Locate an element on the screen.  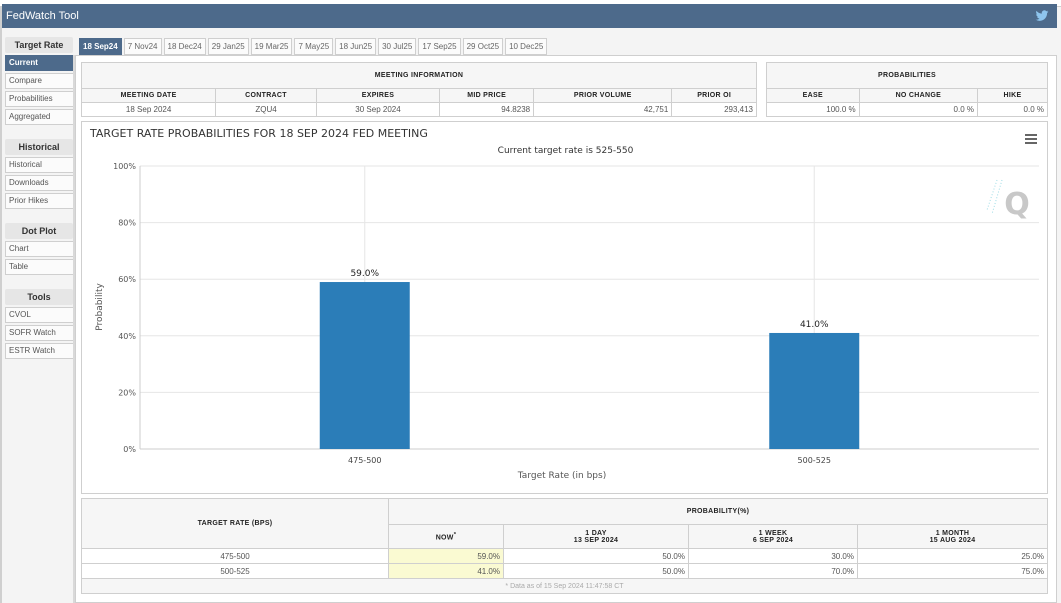
sidebar-item-estr-watch: ESTR Watch is located at coordinates (39, 351).